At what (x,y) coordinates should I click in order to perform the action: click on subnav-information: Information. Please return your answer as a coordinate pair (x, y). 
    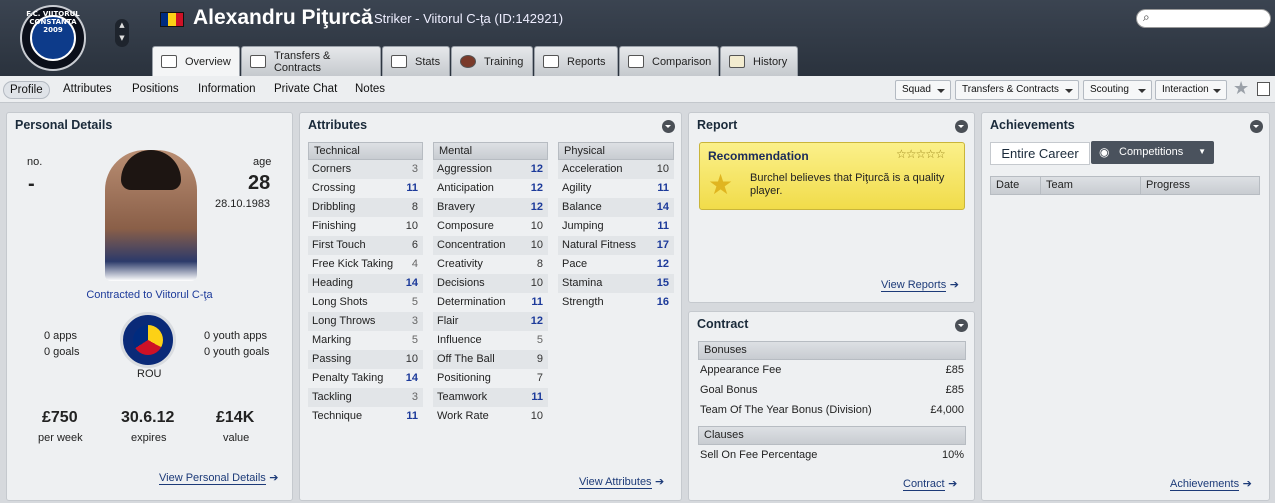
    Looking at the image, I should click on (227, 90).